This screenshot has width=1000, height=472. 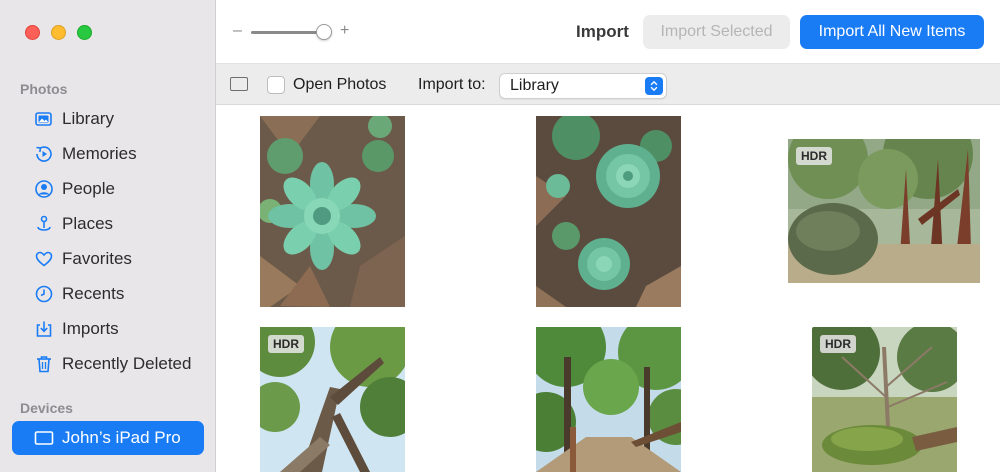 I want to click on ipad-icon, so click(x=44, y=438).